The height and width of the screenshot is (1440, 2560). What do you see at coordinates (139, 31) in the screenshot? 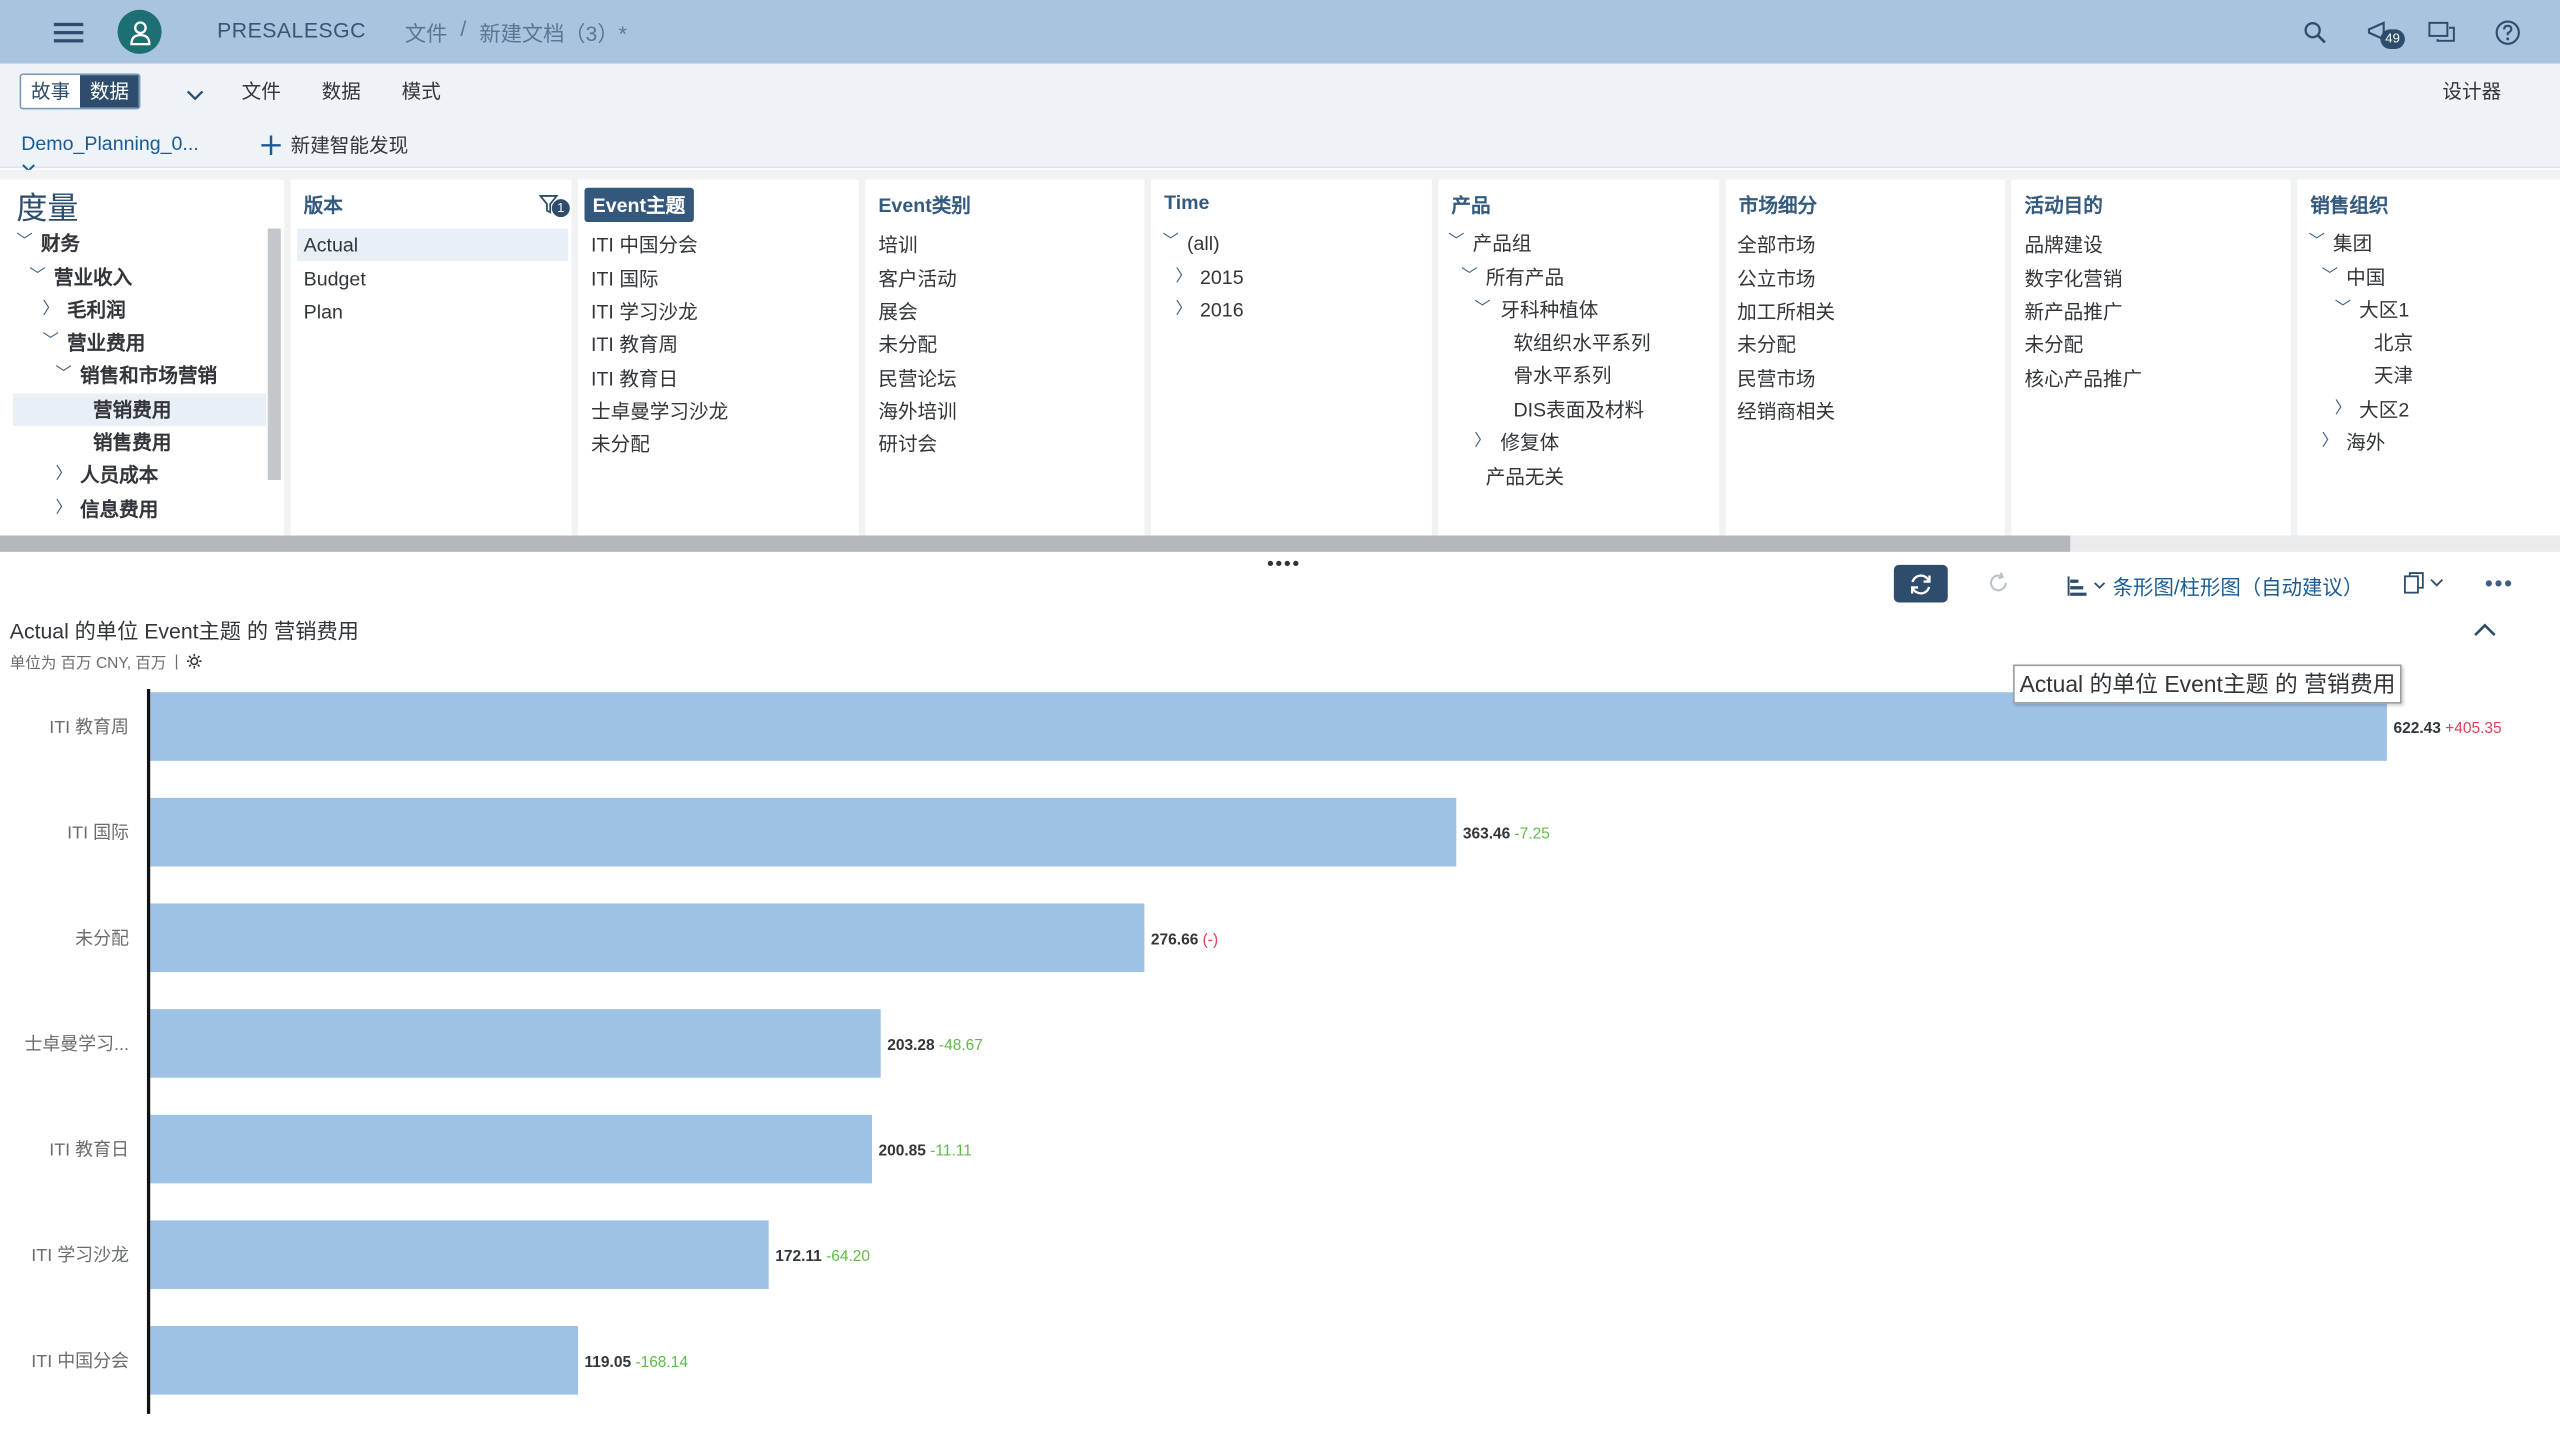
I see `user-avatar-icon` at bounding box center [139, 31].